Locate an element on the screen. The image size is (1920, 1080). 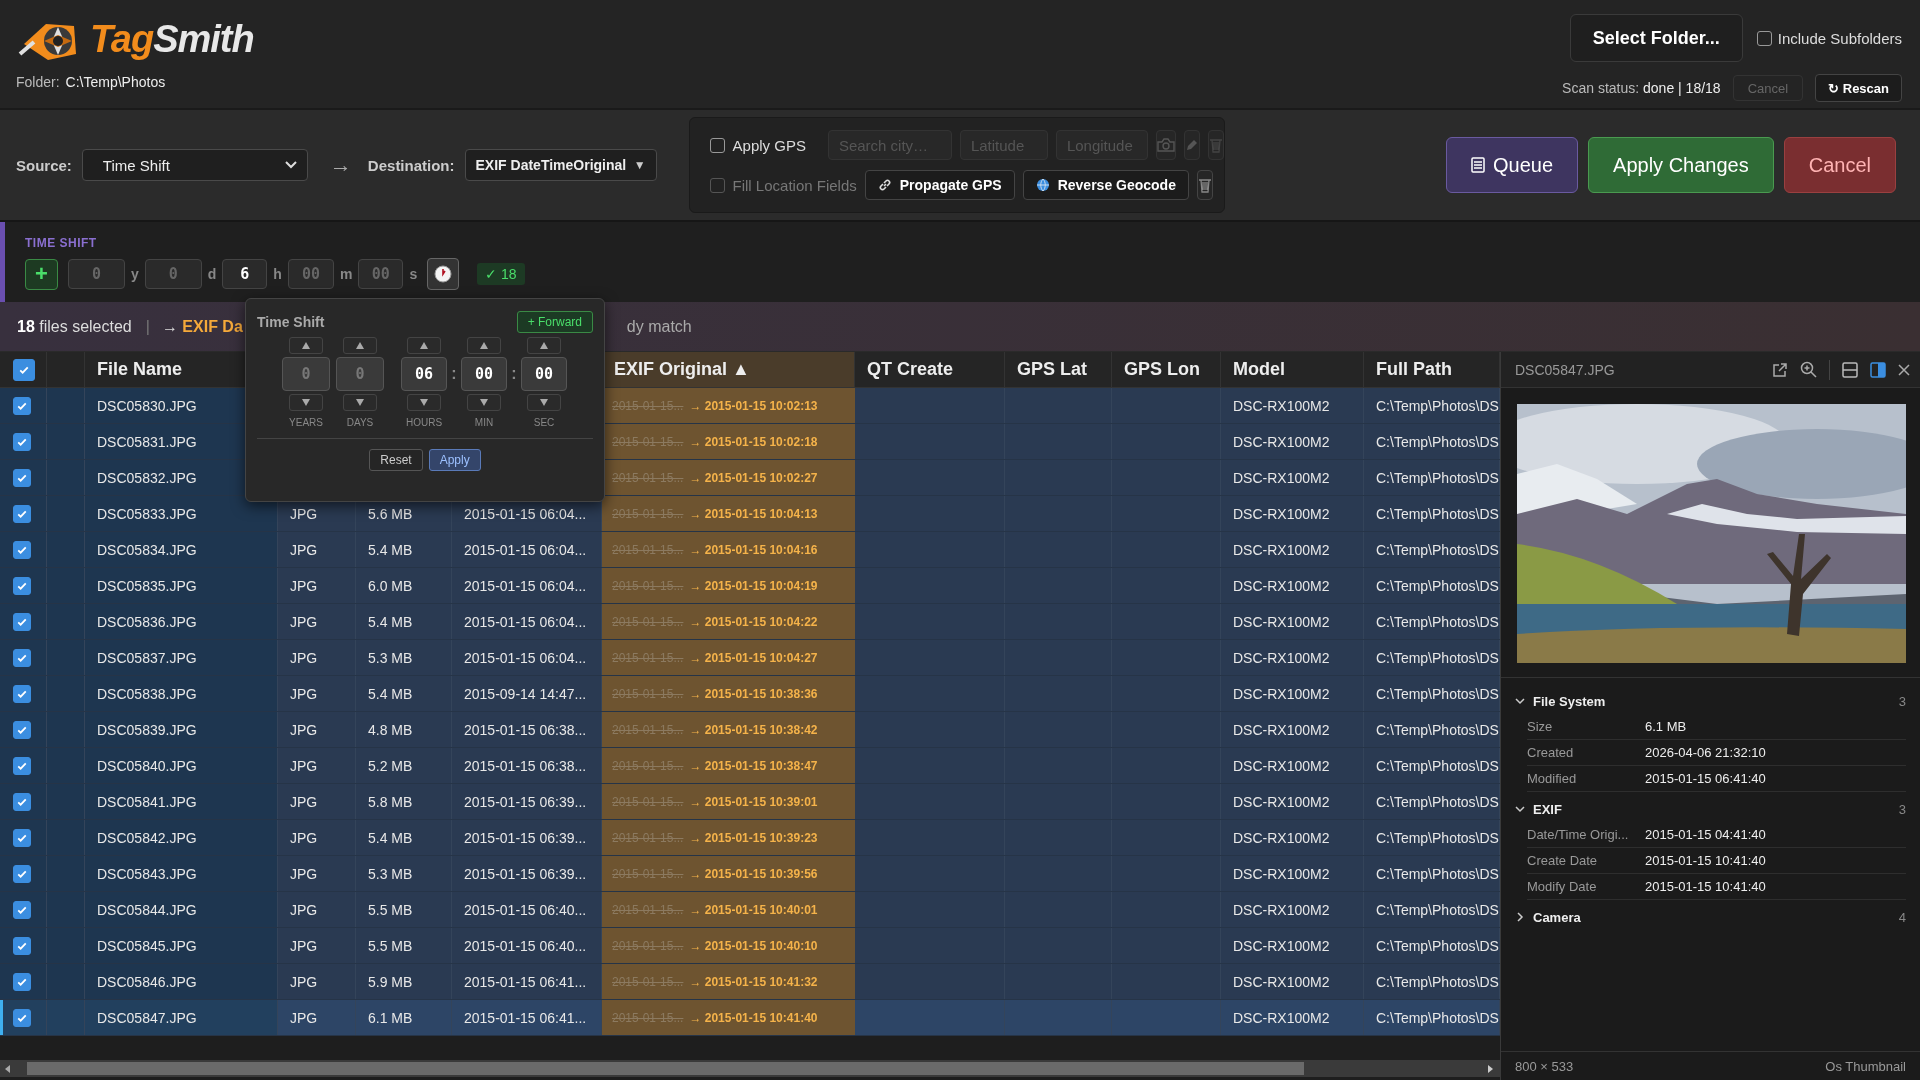
apply-changes-button: Apply Changes is located at coordinates (1681, 165).